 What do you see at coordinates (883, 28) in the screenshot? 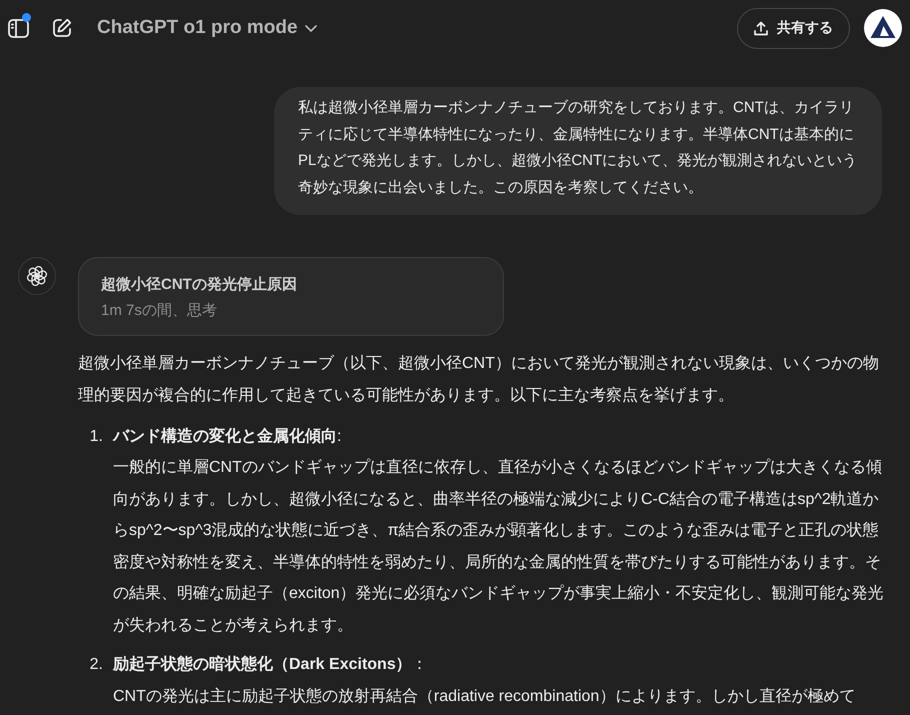
I see `account-avatar-icon` at bounding box center [883, 28].